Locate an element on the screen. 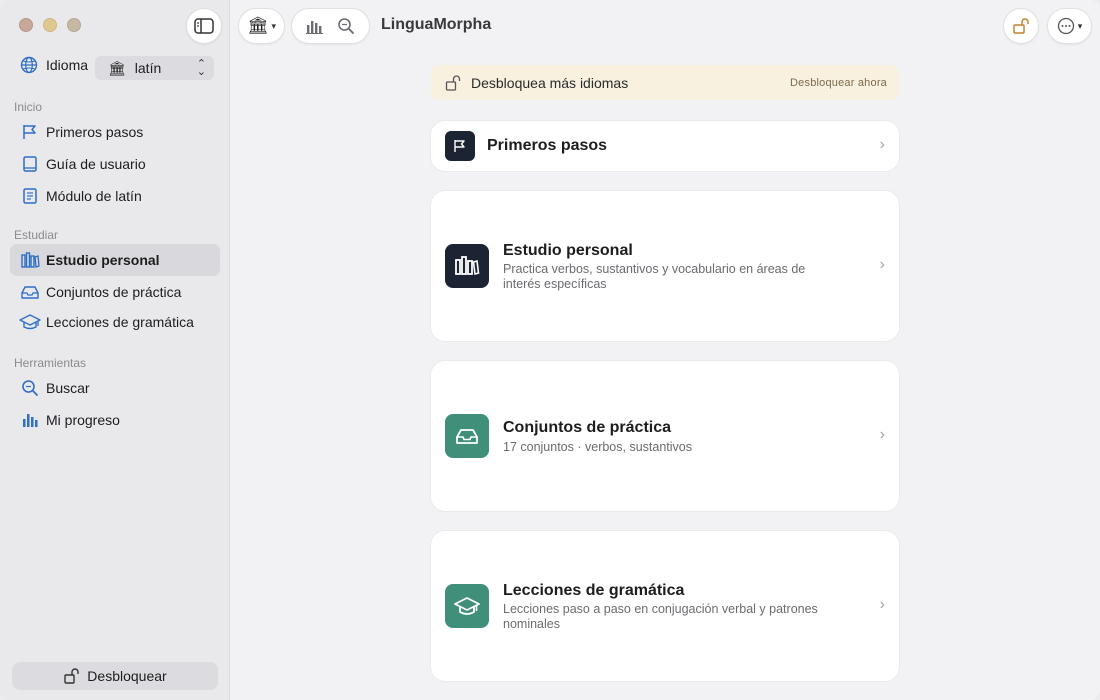 Image resolution: width=1100 pixels, height=700 pixels. card-title: Estudio personal is located at coordinates (568, 250).